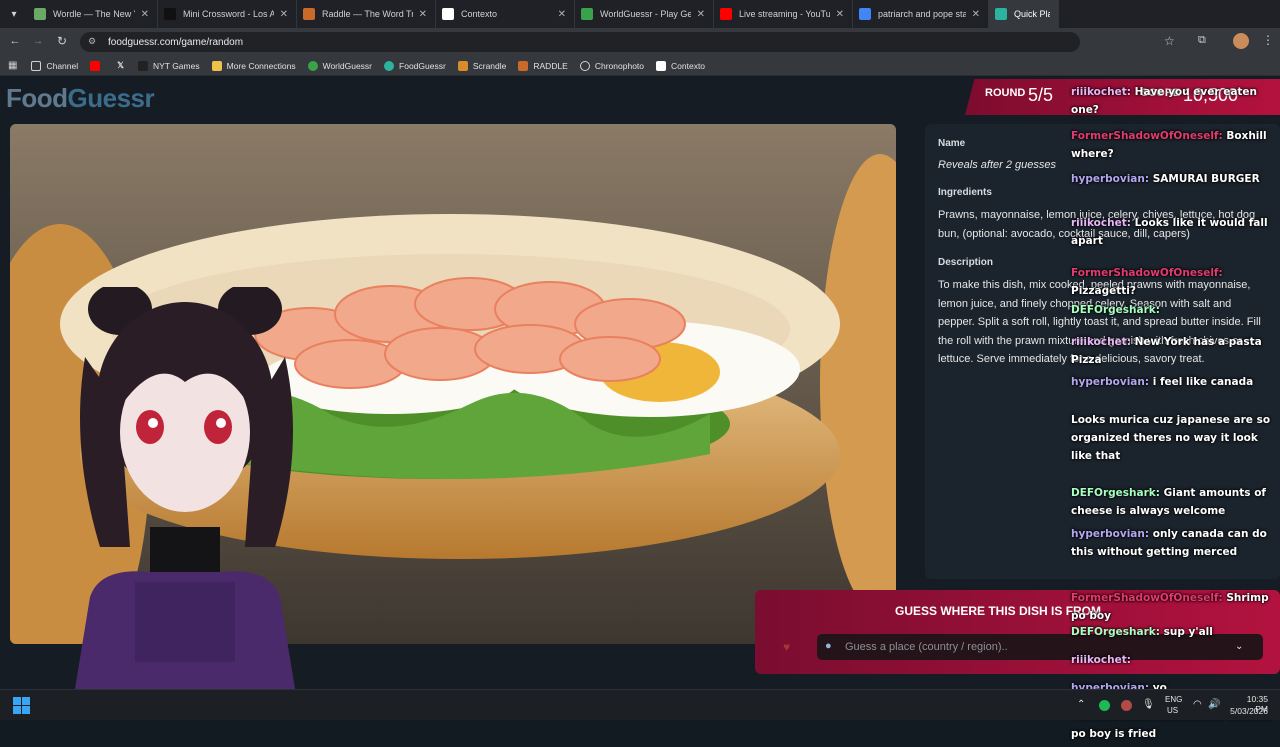  Describe the element at coordinates (1148, 704) in the screenshot. I see `microphone-icon: 🎙` at that location.